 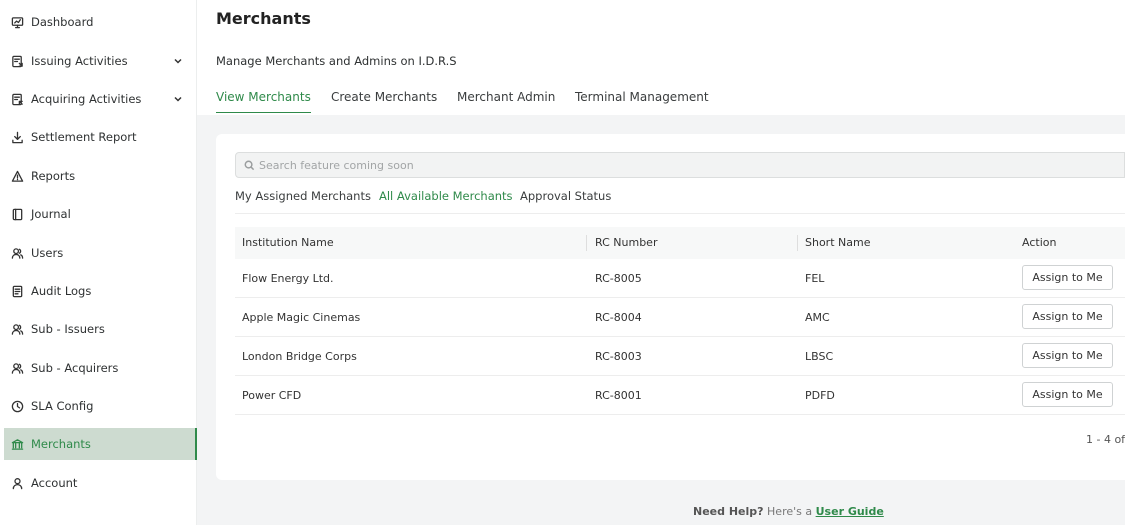 I want to click on acquiring-icon, so click(x=17, y=99).